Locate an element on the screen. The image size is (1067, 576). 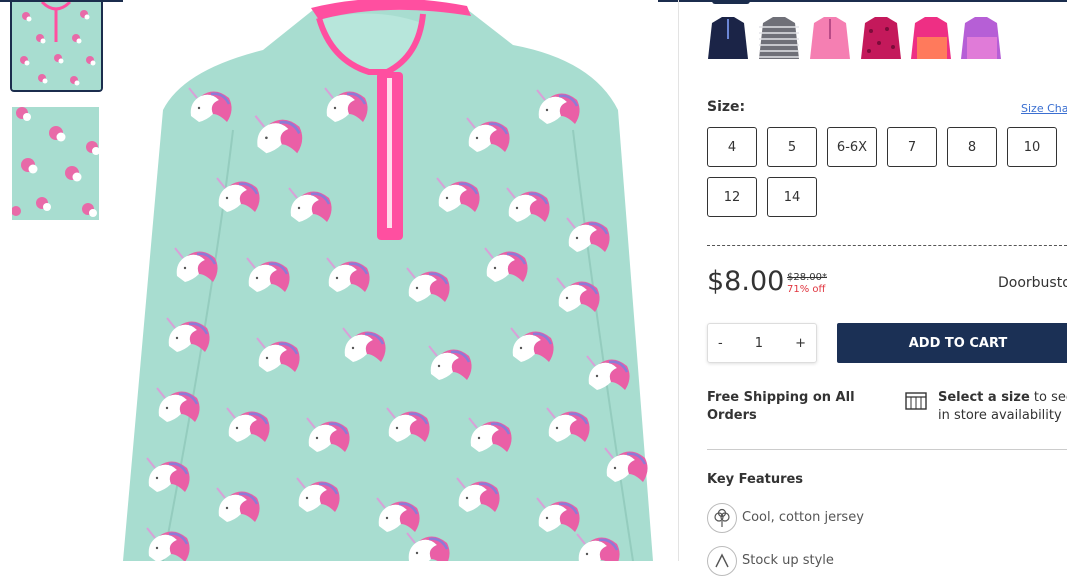
key-features-title: Key Features is located at coordinates (755, 479).